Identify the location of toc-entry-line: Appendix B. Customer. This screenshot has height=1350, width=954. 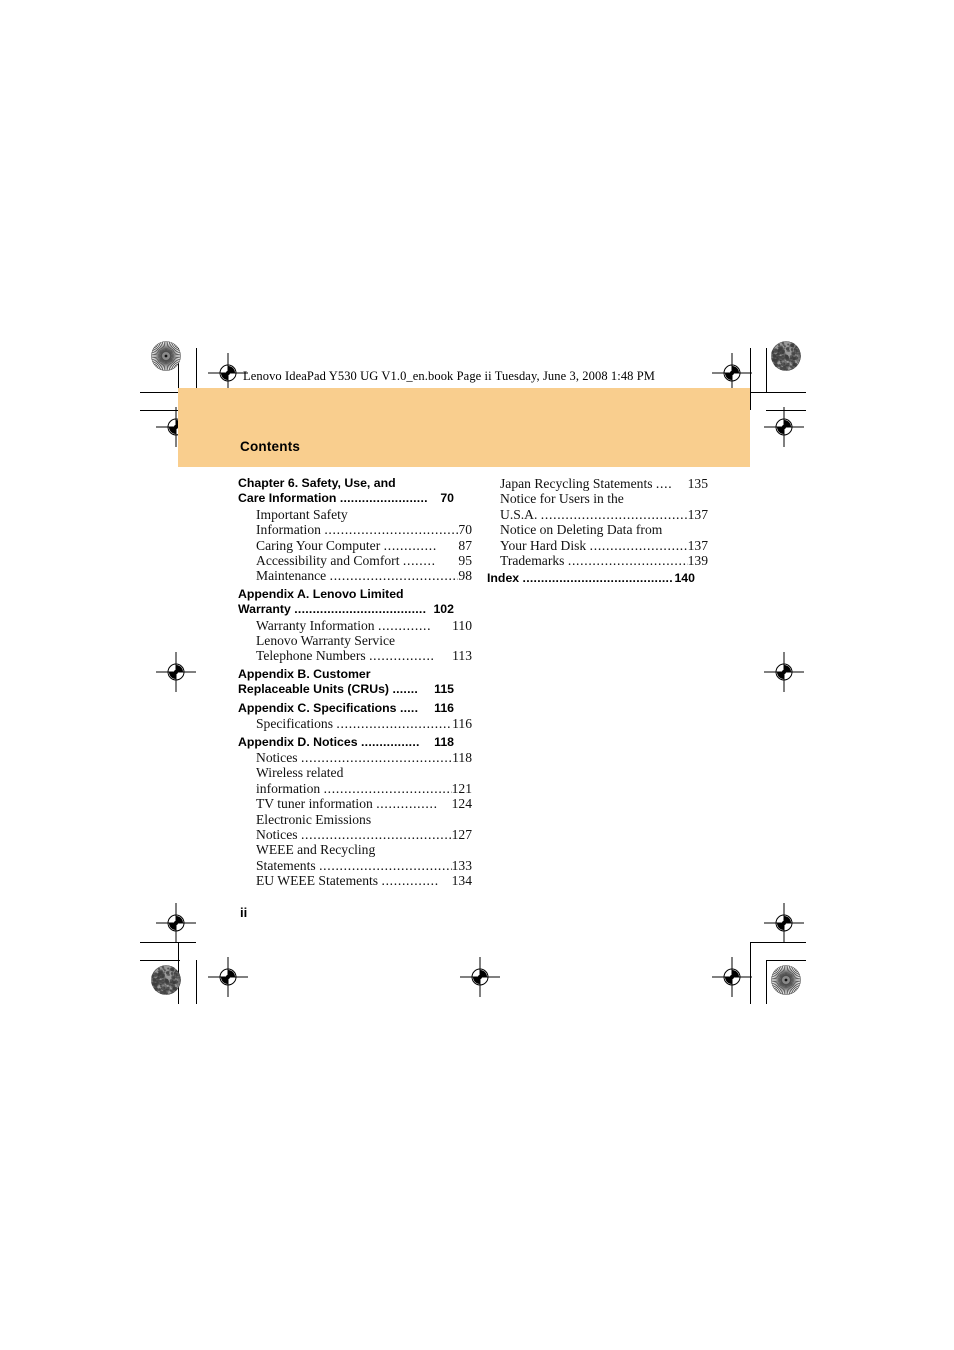
(346, 674).